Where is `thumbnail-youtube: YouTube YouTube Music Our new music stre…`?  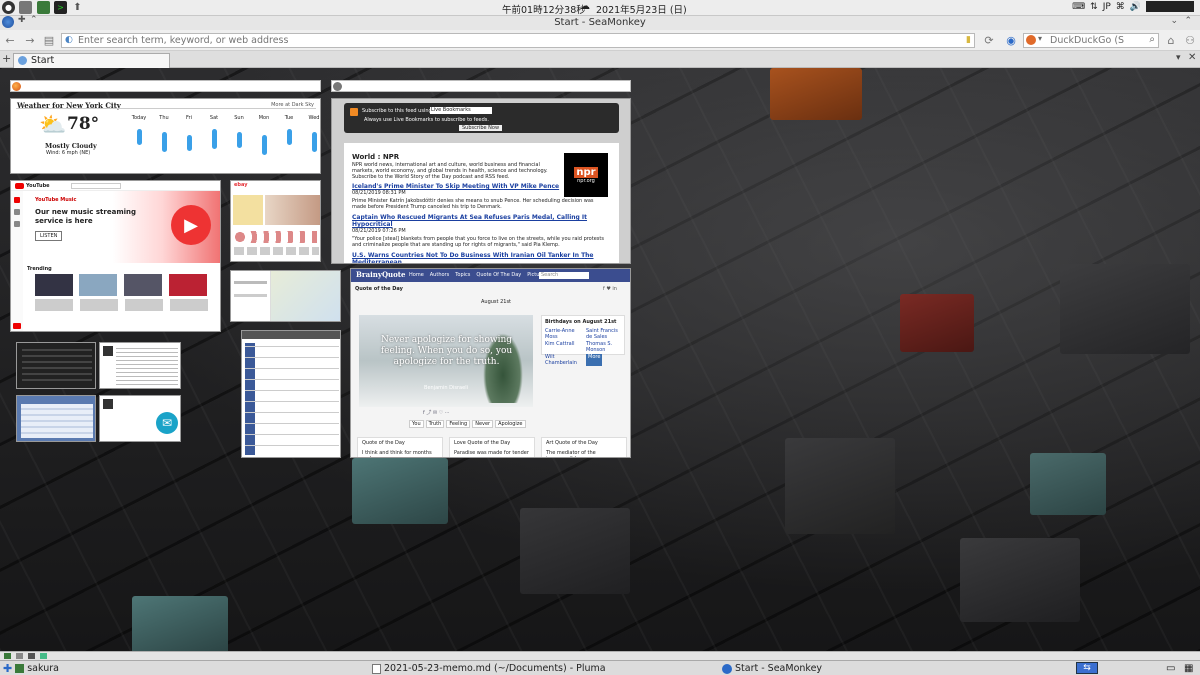 thumbnail-youtube: YouTube YouTube Music Our new music stre… is located at coordinates (115, 256).